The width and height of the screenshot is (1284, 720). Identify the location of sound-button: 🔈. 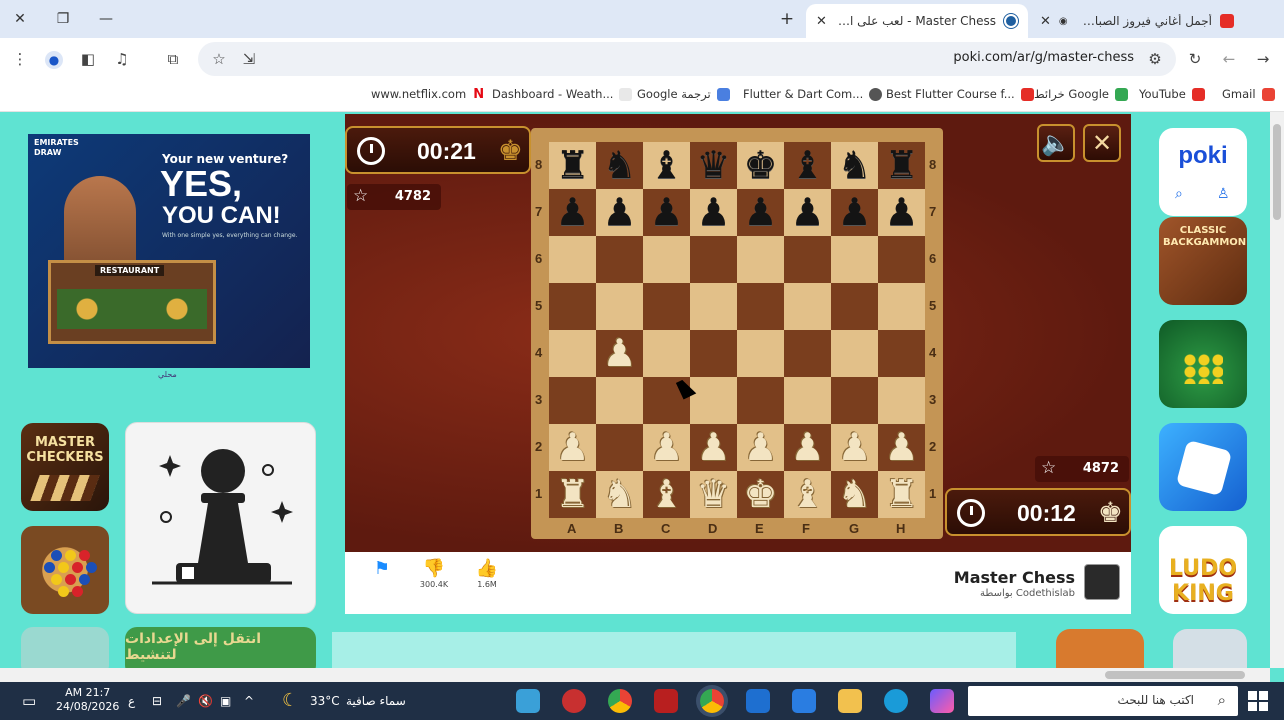
(1056, 143).